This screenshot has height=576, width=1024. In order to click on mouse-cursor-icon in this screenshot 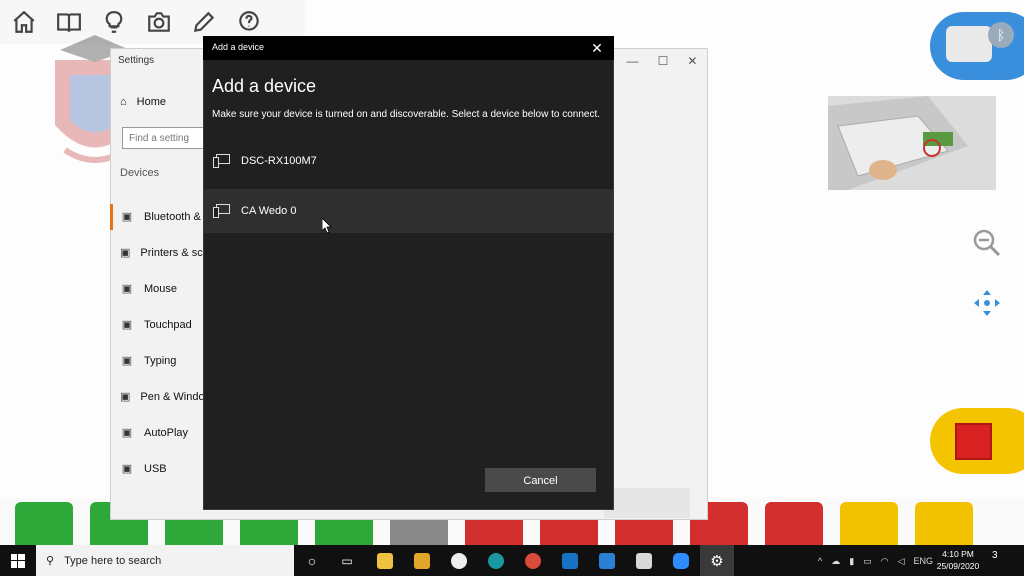, I will do `click(327, 226)`.